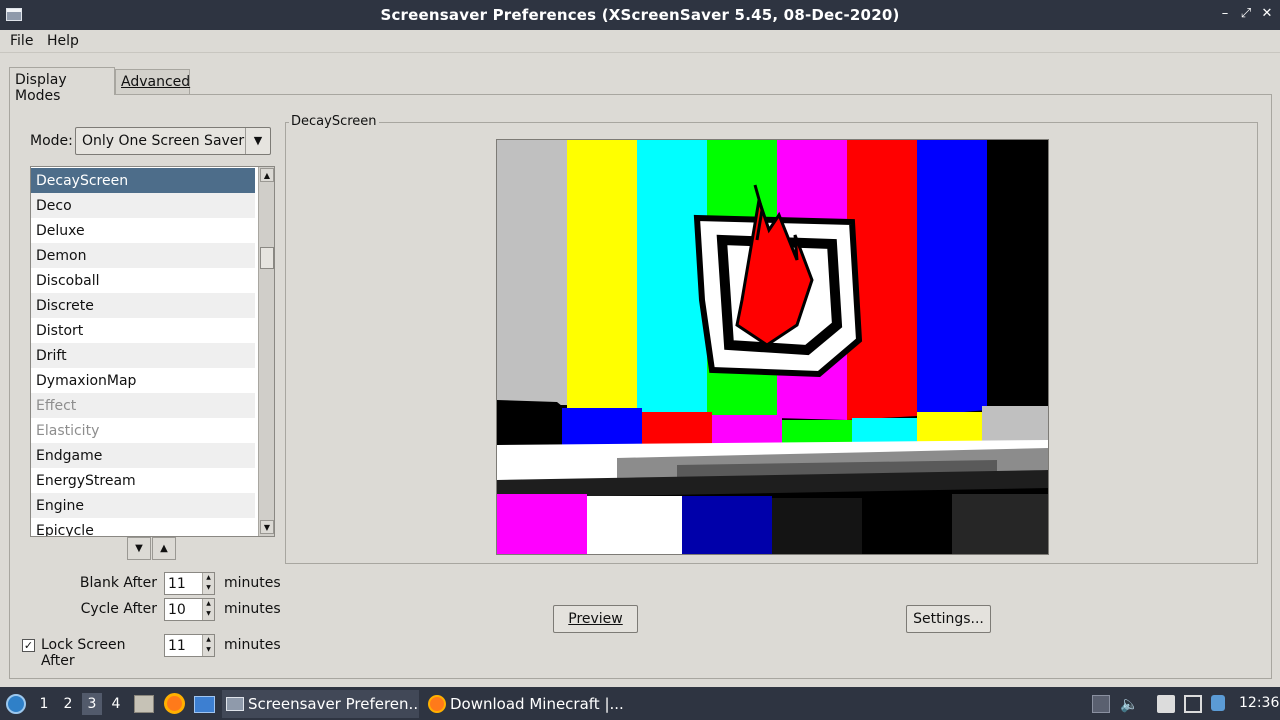  What do you see at coordinates (28, 645) in the screenshot?
I see `lock-screen-checkbox: ✓` at bounding box center [28, 645].